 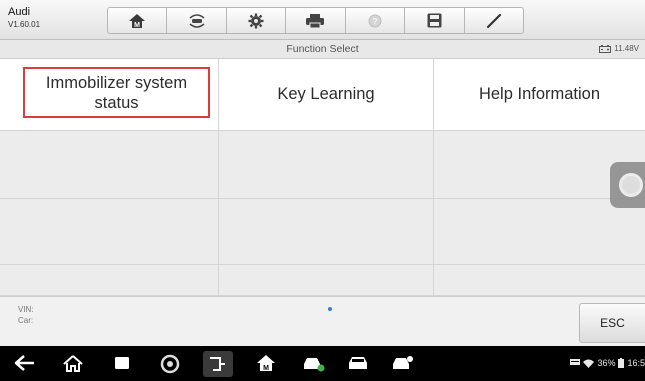 I want to click on android-status-area: 36% 16:5, so click(x=607, y=363).